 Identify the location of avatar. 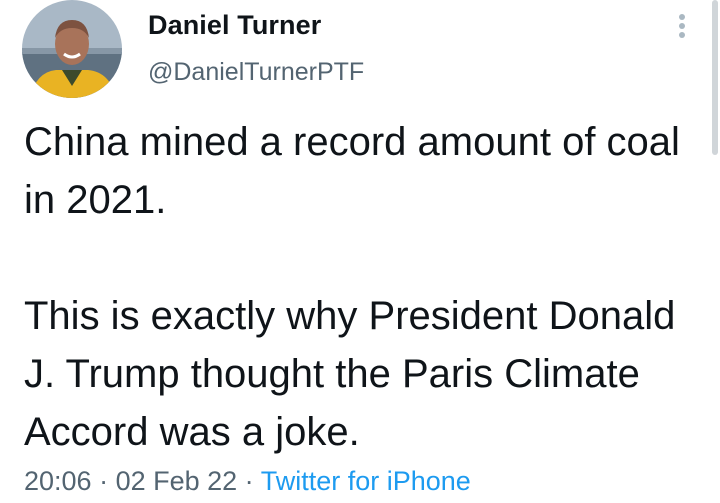
(72, 49).